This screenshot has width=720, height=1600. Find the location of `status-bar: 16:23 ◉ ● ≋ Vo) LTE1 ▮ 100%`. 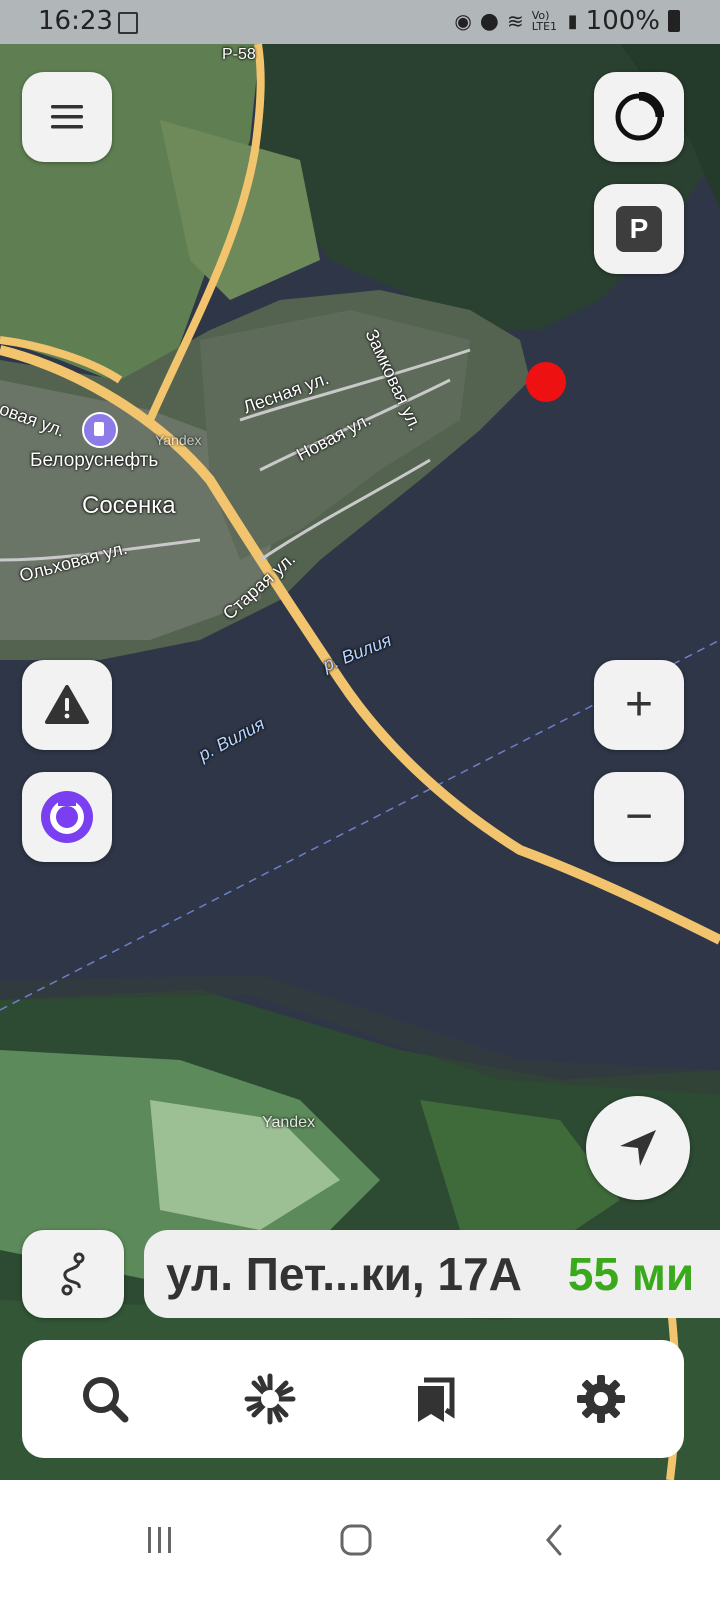

status-bar: 16:23 ◉ ● ≋ Vo) LTE1 ▮ 100% is located at coordinates (360, 22).